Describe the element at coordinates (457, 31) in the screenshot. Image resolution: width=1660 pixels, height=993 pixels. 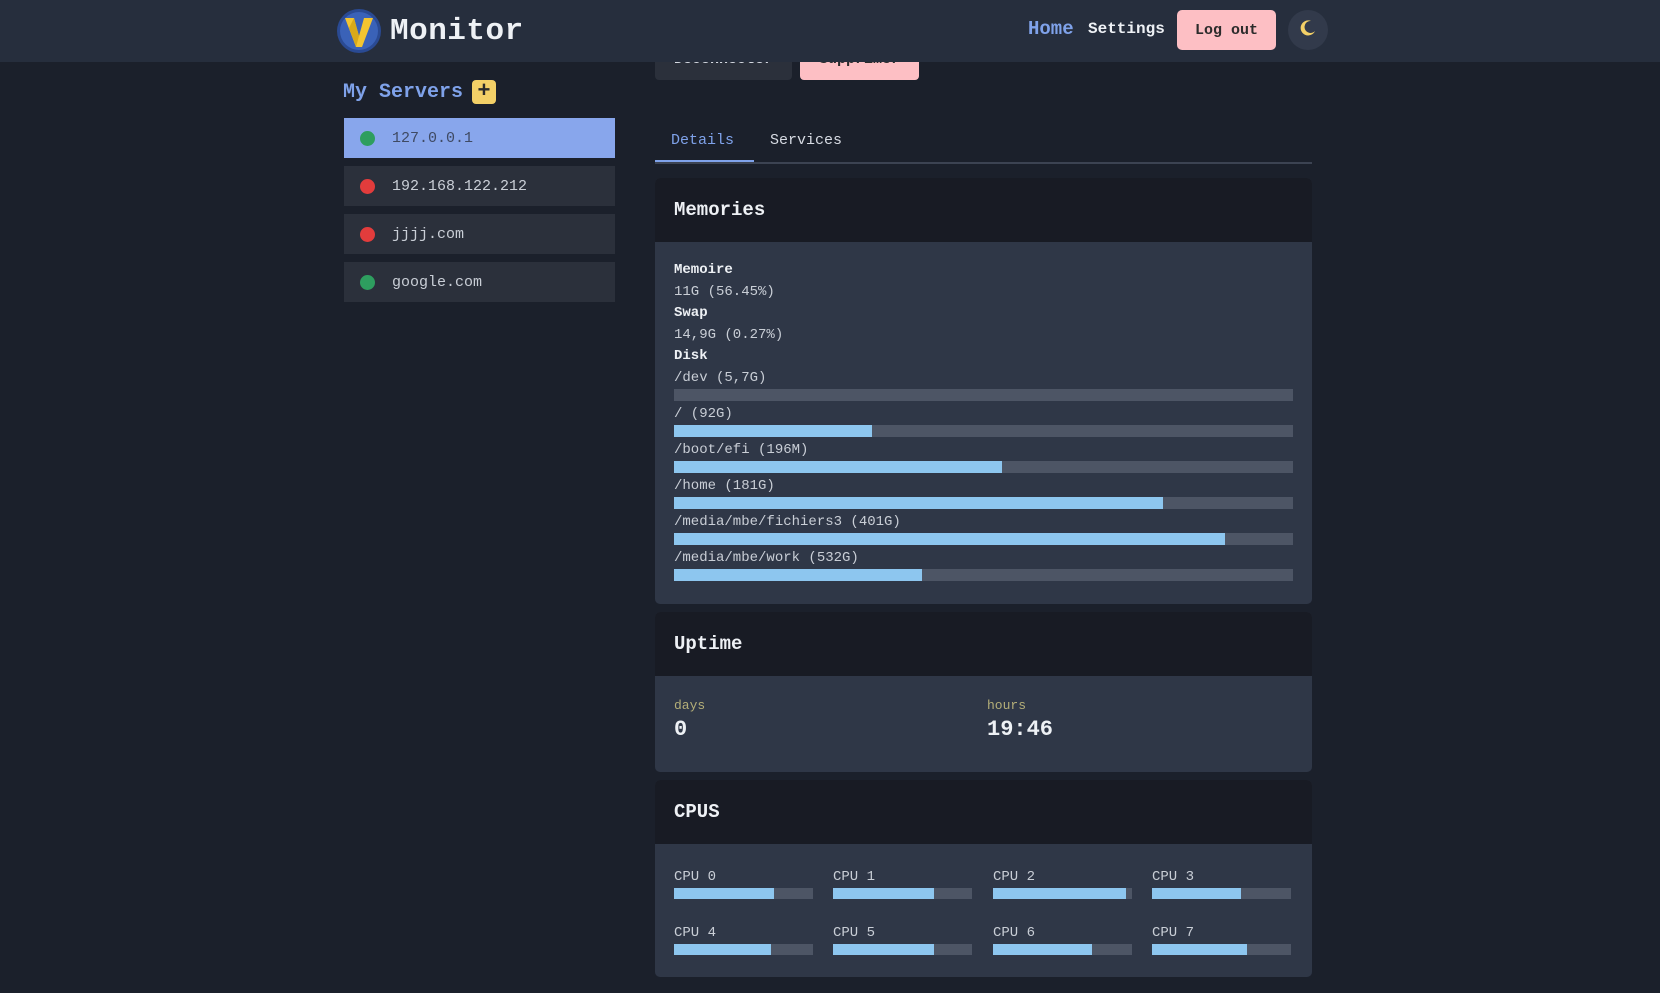
I see `brand-name: Monitor` at that location.